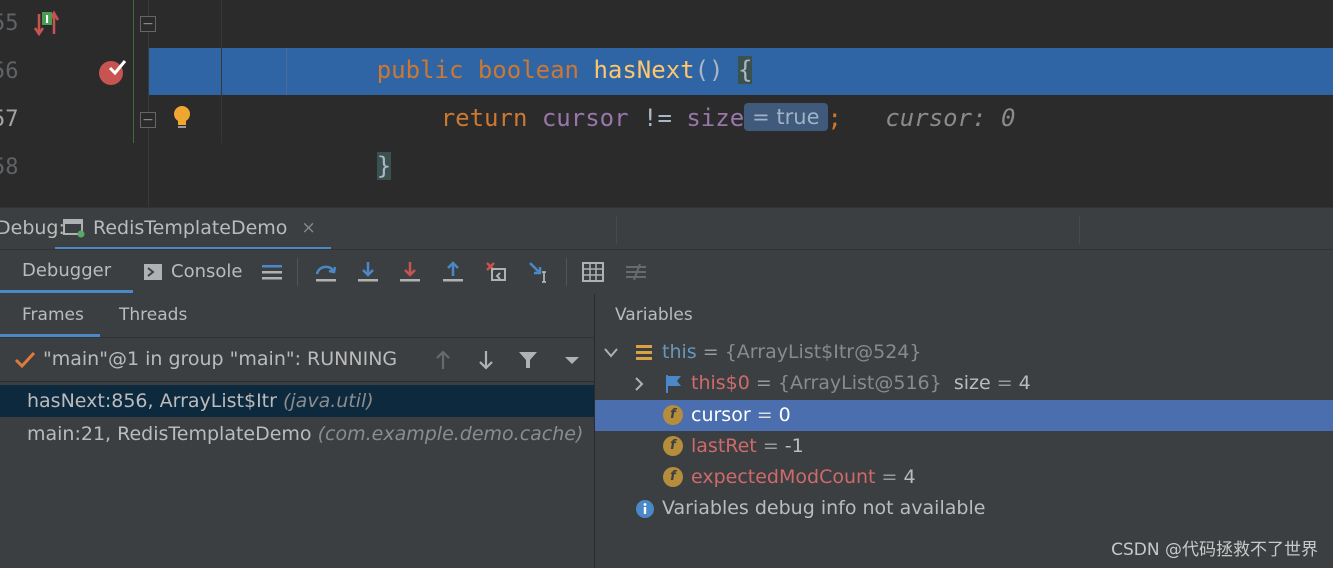 The height and width of the screenshot is (568, 1333). Describe the element at coordinates (153, 271) in the screenshot. I see `console-icon` at that location.